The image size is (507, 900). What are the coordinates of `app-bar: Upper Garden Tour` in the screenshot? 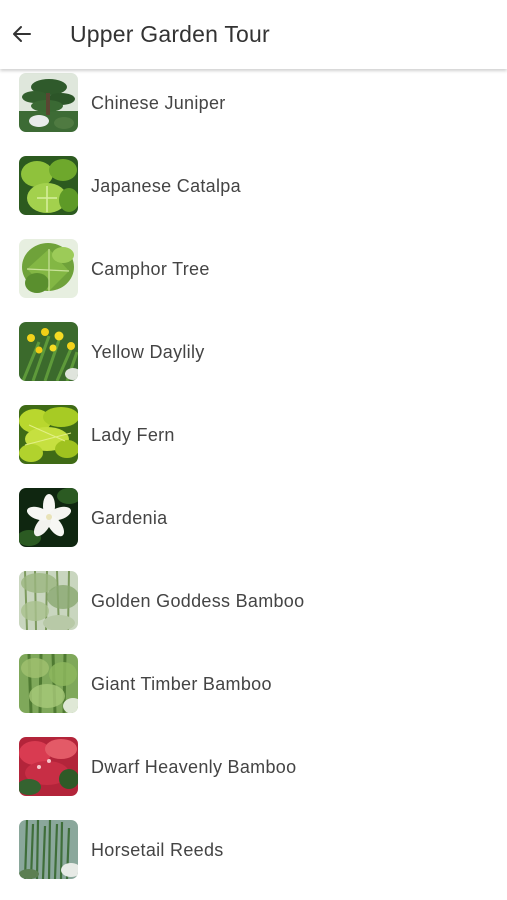 It's located at (253, 34).